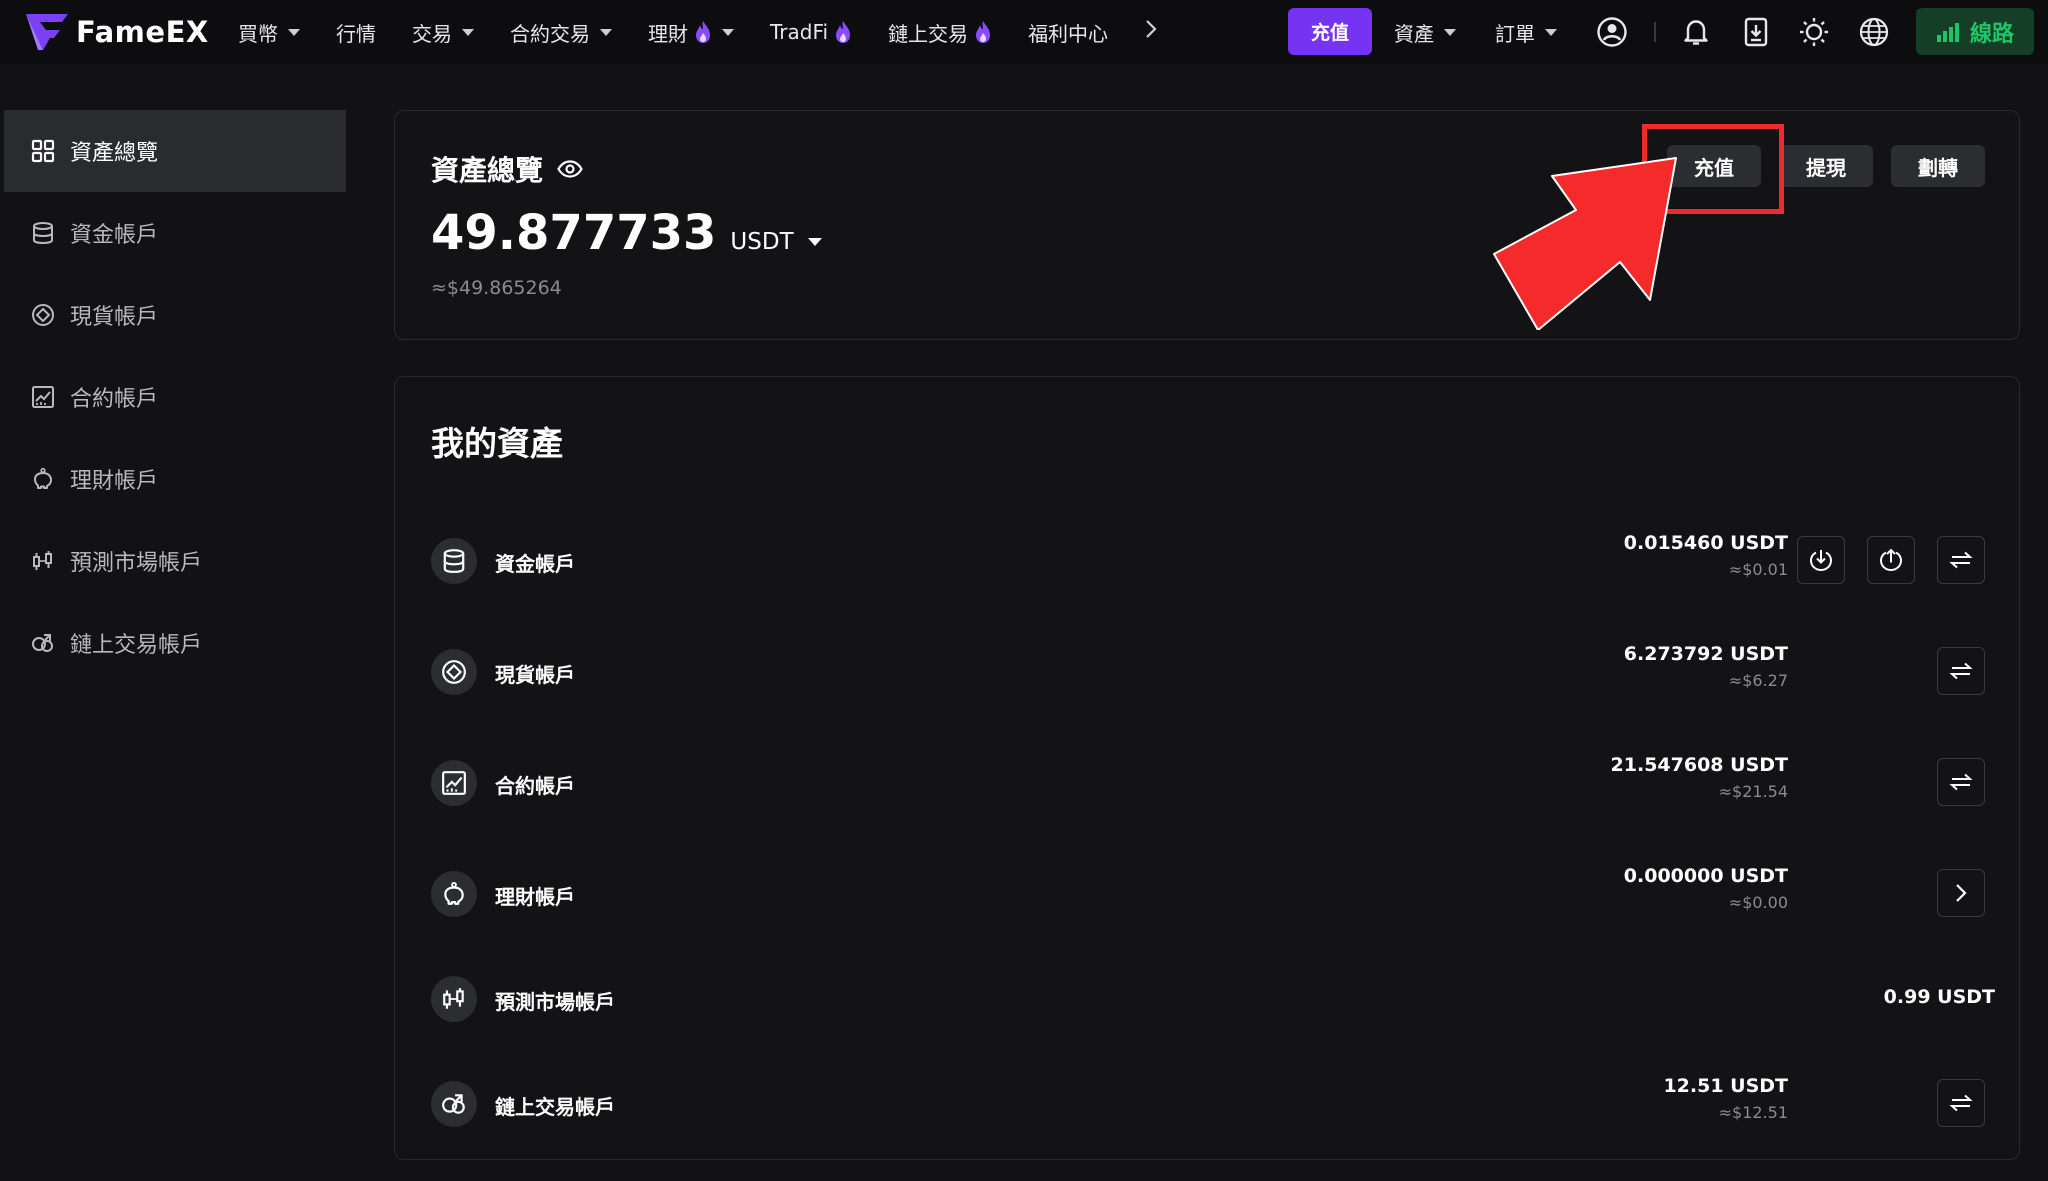 This screenshot has height=1181, width=2048. What do you see at coordinates (1330, 31) in the screenshot?
I see `top-deposit-button: 充值` at bounding box center [1330, 31].